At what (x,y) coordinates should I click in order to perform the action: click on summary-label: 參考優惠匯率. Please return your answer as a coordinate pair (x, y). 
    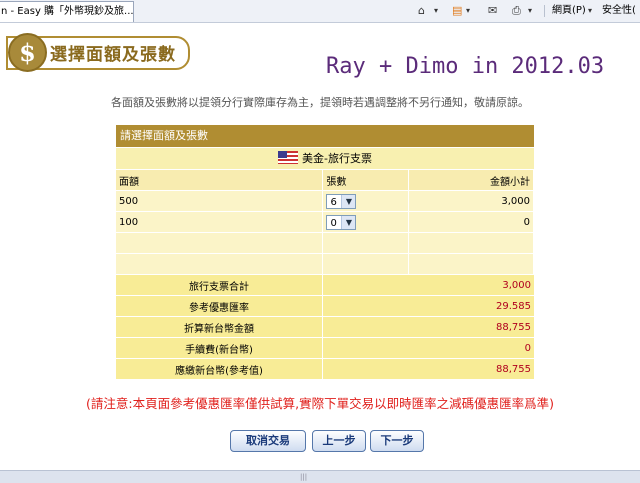
    Looking at the image, I should click on (219, 306).